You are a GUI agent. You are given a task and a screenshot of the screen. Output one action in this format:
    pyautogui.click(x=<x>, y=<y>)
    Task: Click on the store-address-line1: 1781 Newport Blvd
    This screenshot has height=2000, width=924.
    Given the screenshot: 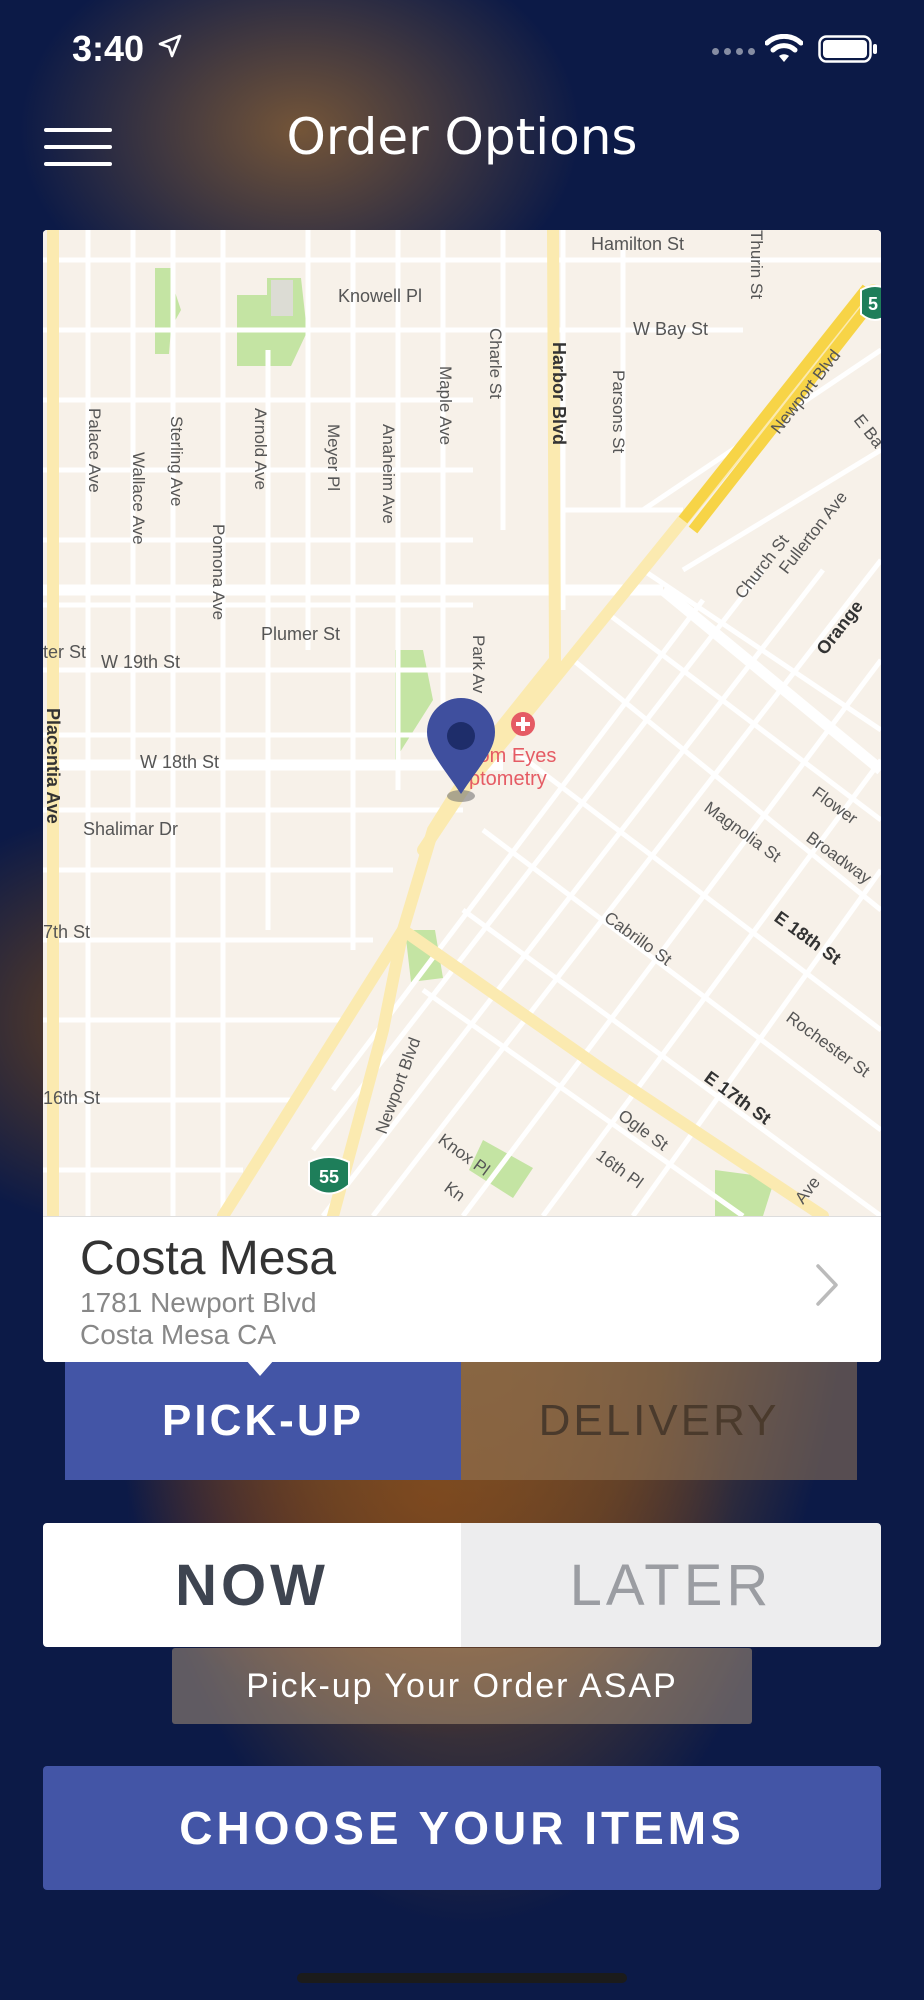 What is the action you would take?
    pyautogui.click(x=198, y=1302)
    